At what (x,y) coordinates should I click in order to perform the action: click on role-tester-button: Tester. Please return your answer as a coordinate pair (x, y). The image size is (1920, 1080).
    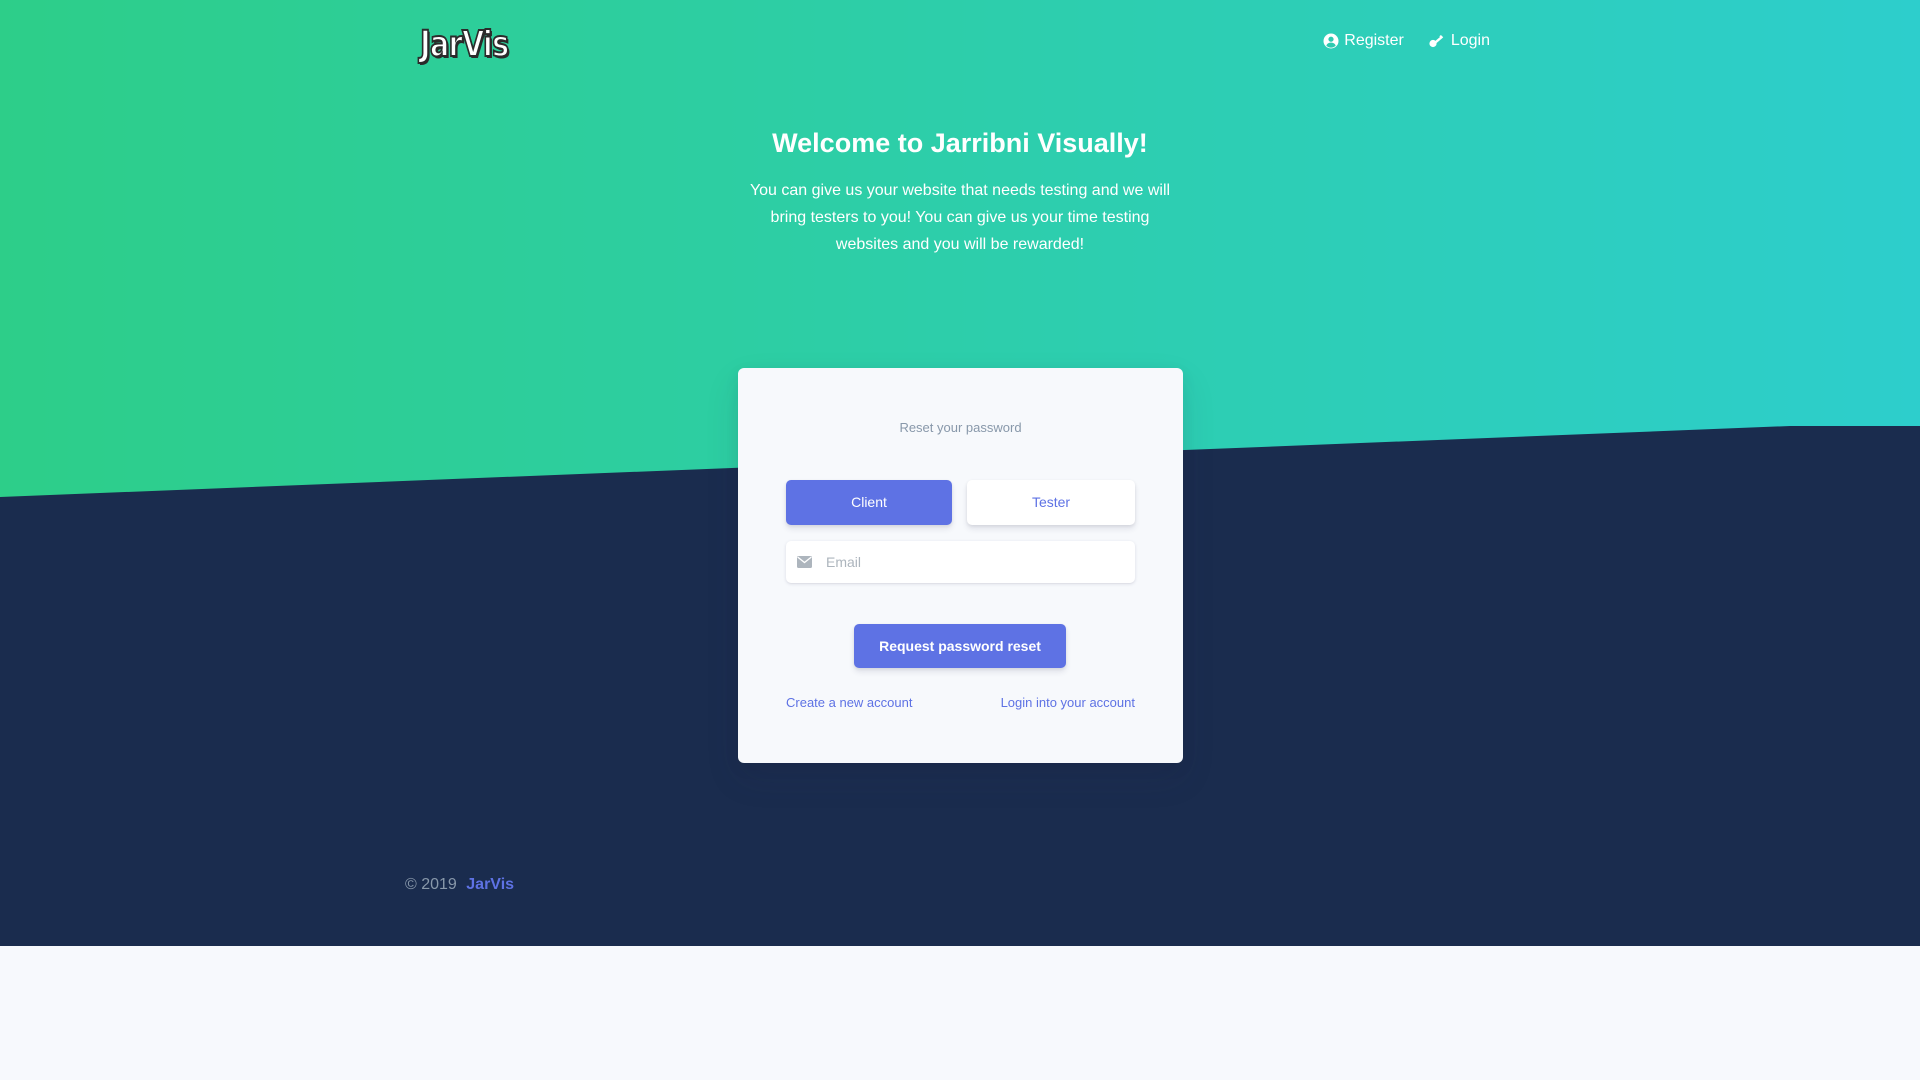
    Looking at the image, I should click on (1051, 502).